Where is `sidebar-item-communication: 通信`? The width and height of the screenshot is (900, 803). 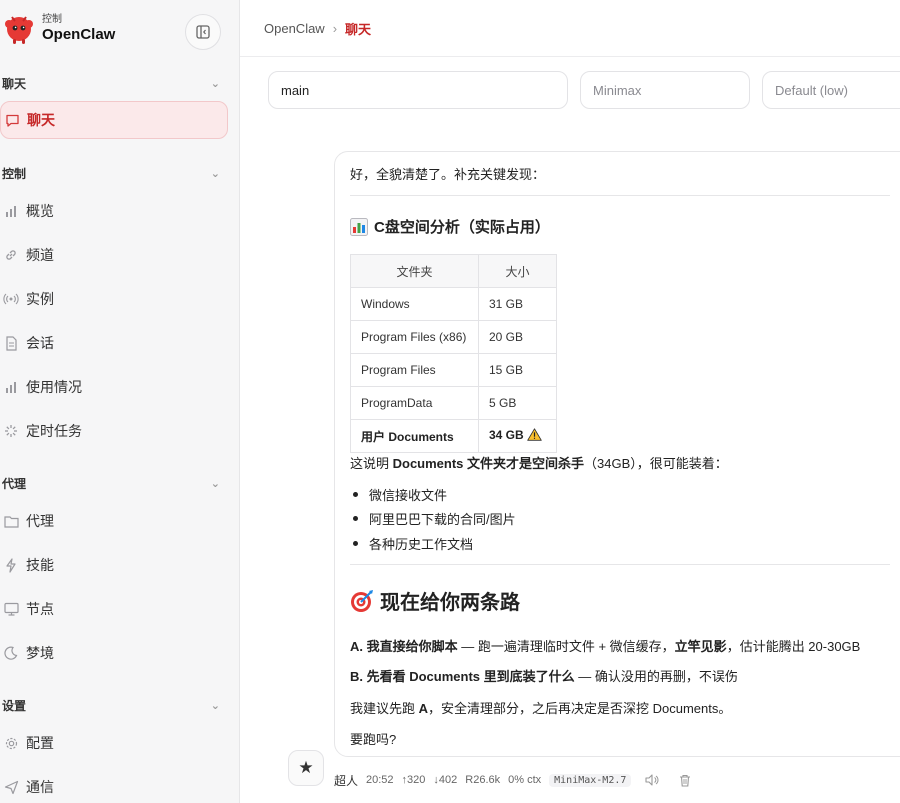 sidebar-item-communication: 通信 is located at coordinates (114, 785).